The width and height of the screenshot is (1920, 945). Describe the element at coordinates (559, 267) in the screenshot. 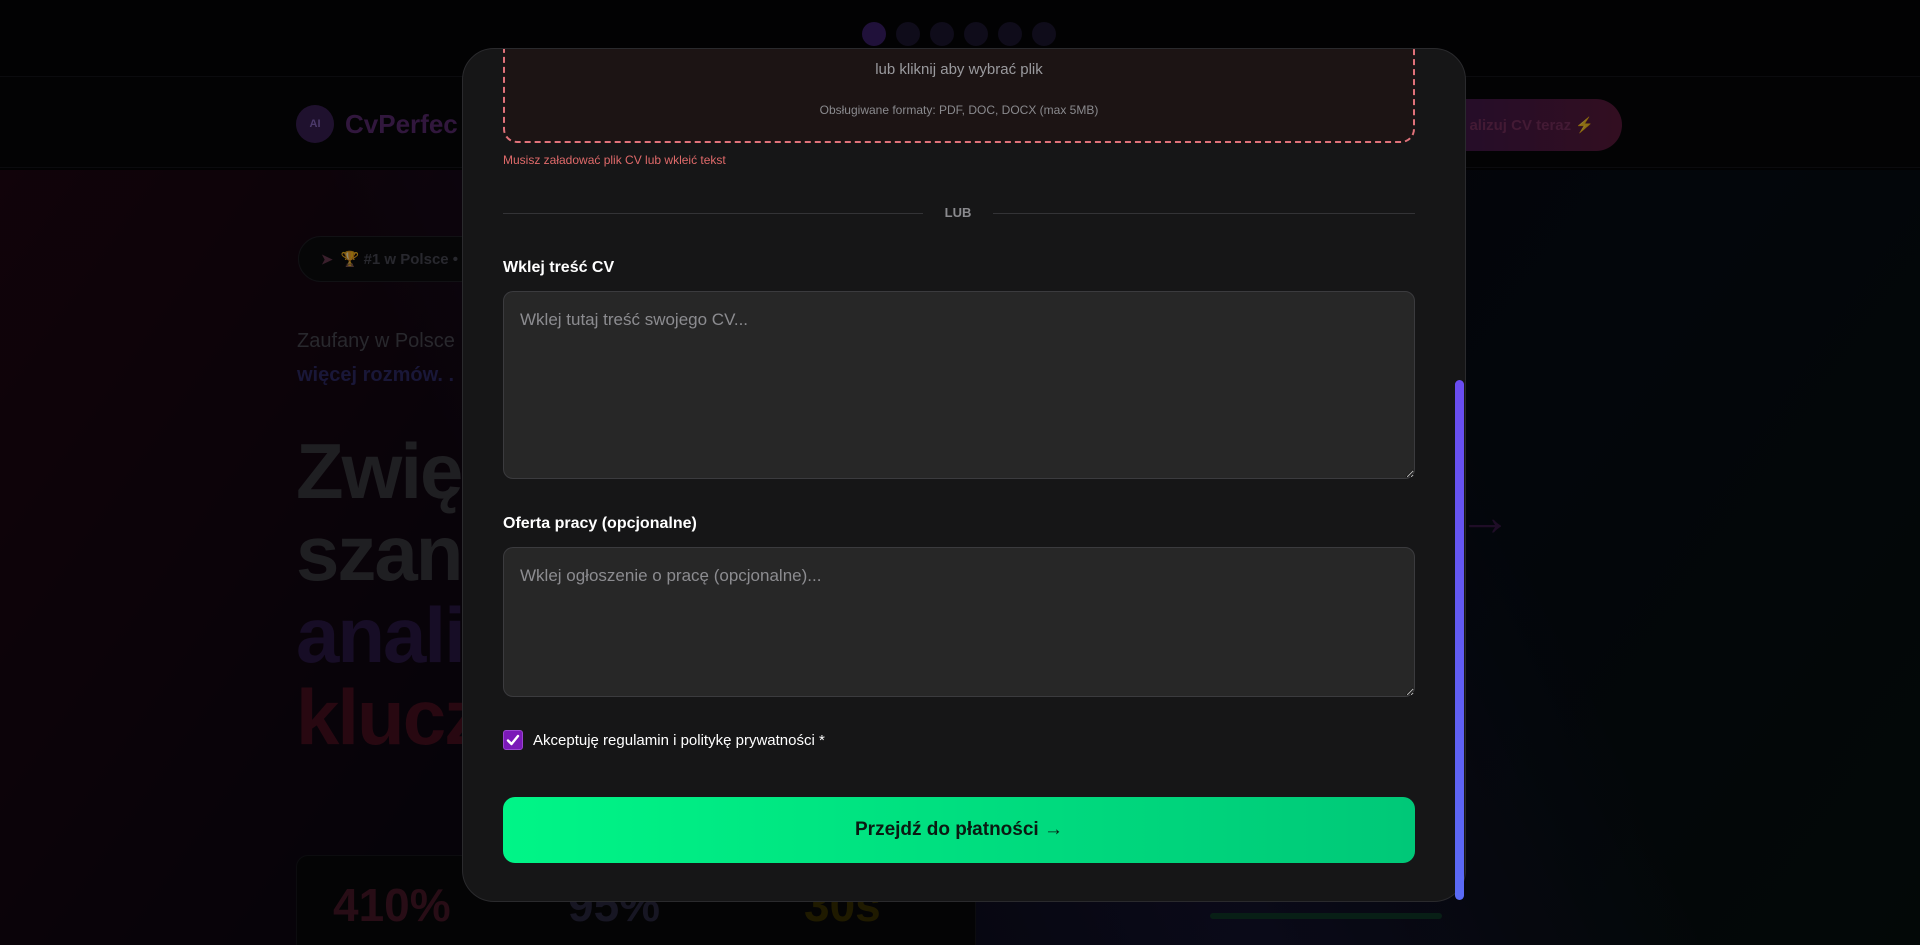

I see `cv-text-label: Wklej treść CV` at that location.